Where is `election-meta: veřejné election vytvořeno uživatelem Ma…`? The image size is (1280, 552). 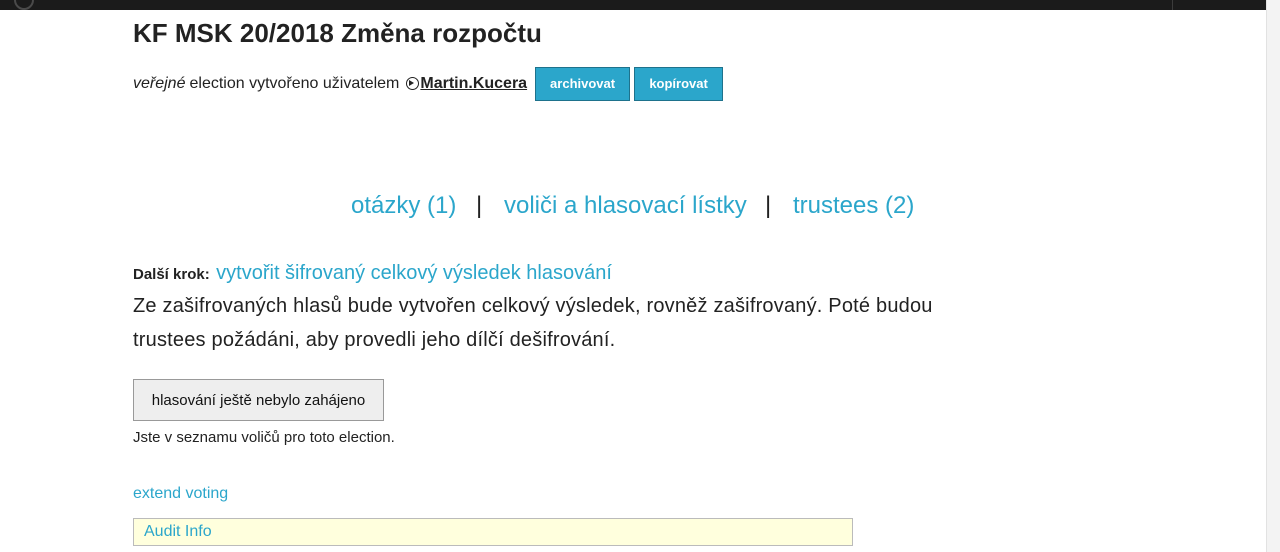 election-meta: veřejné election vytvořeno uživatelem Ma… is located at coordinates (428, 83).